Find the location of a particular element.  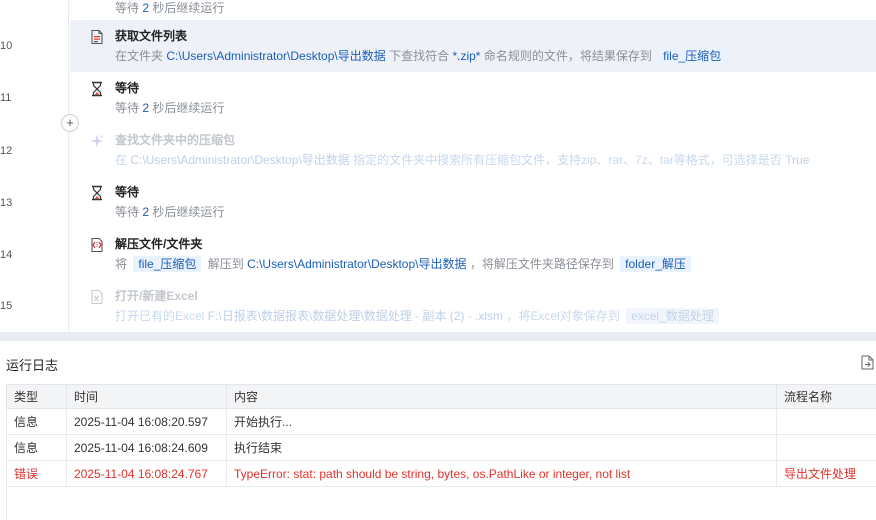

column-header-process: 流程名称 is located at coordinates (826, 396).